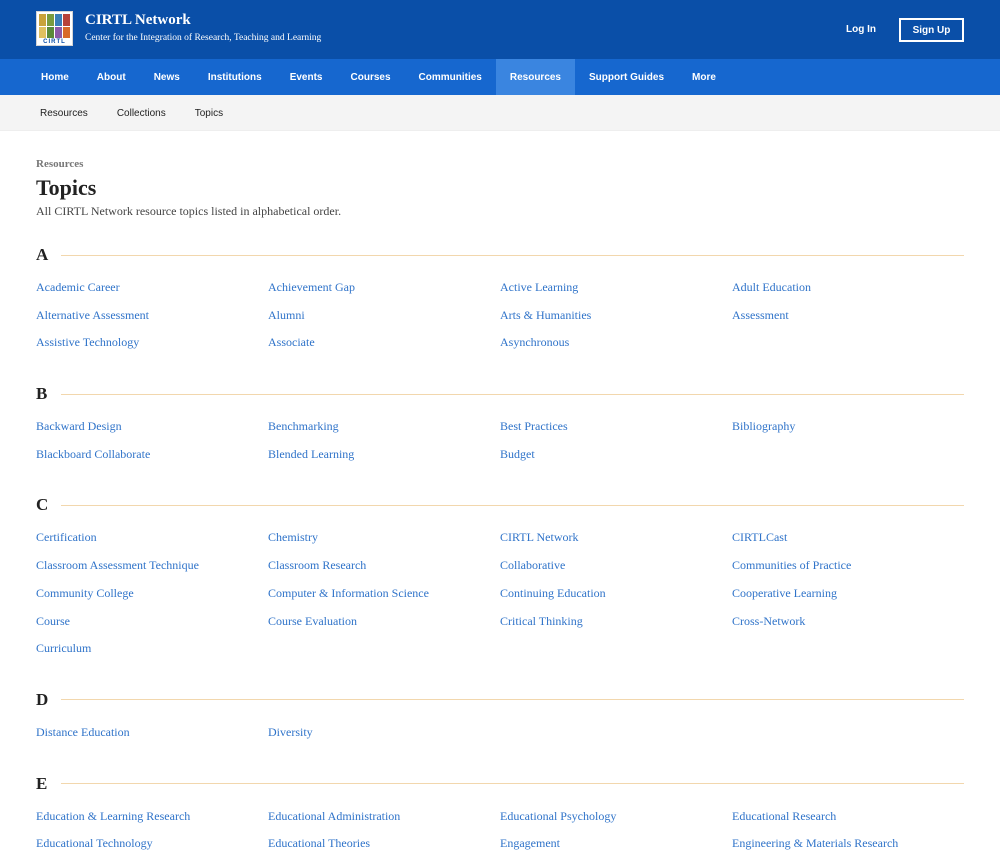 This screenshot has width=1000, height=866. I want to click on logo-text: CIRTL, so click(54, 42).